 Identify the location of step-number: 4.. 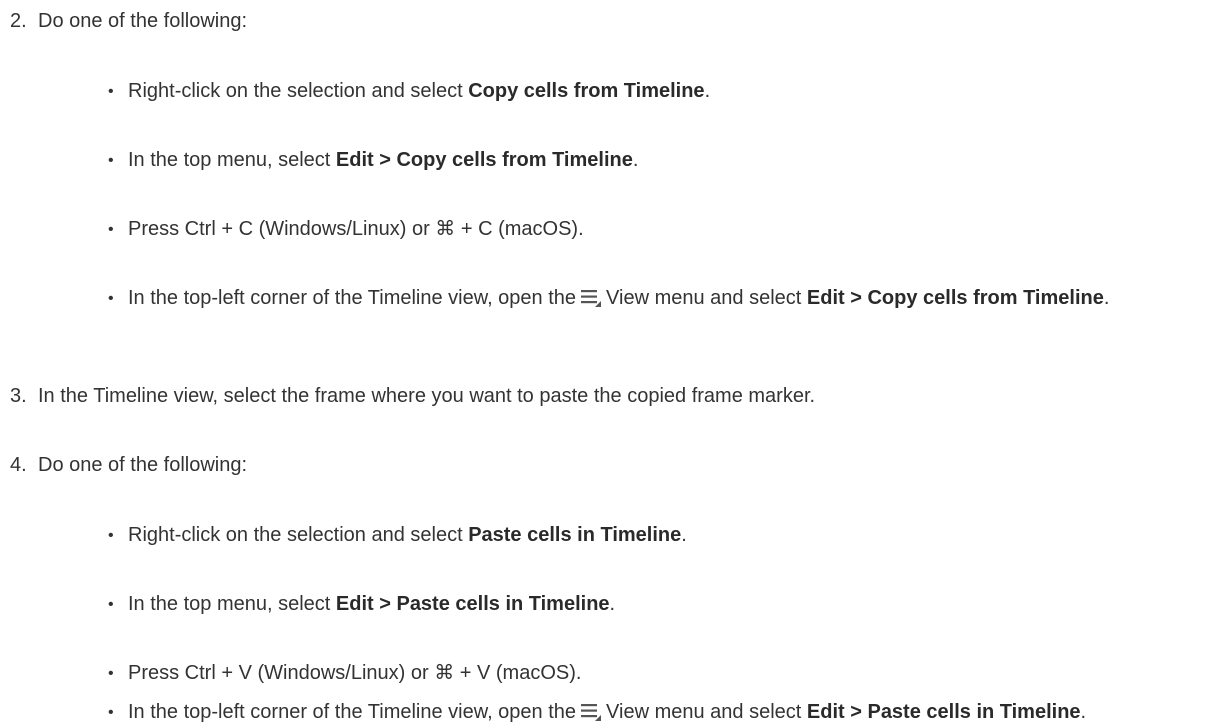
(18, 465).